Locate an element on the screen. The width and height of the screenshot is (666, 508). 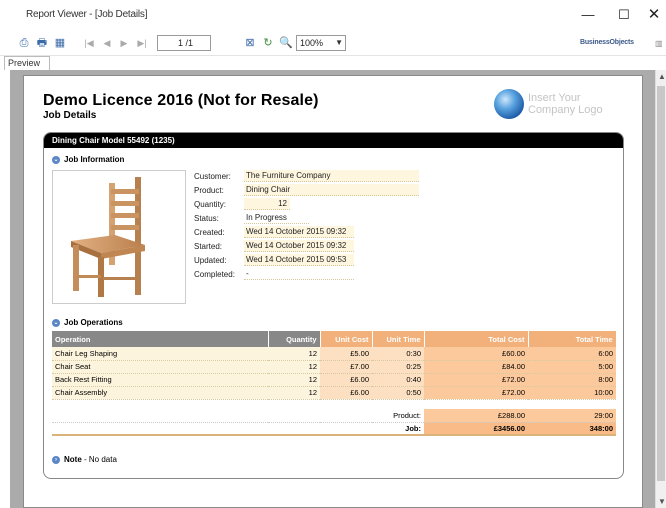
close-button: ✕ is located at coordinates (653, 15).